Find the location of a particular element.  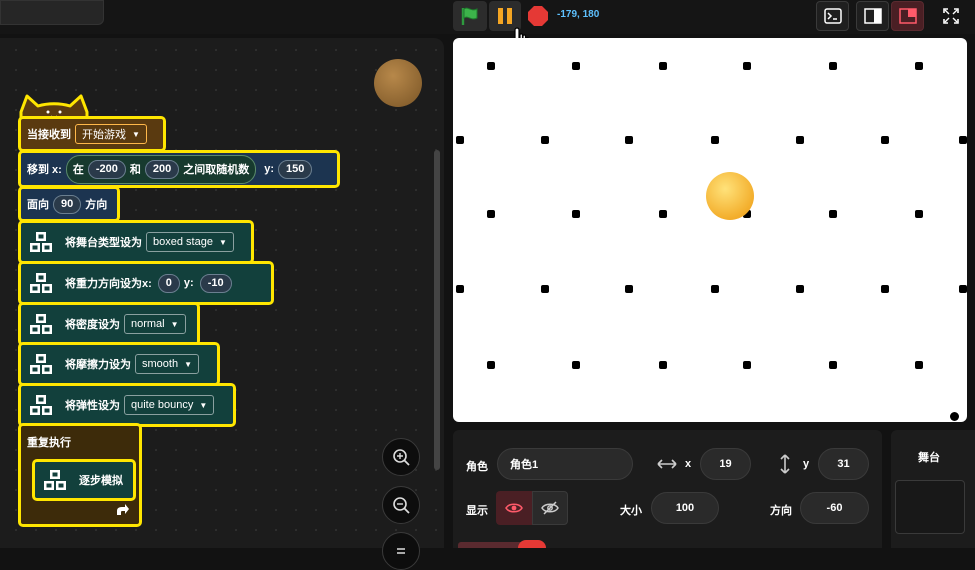

stage-type-value: boxed stage is located at coordinates (183, 242).